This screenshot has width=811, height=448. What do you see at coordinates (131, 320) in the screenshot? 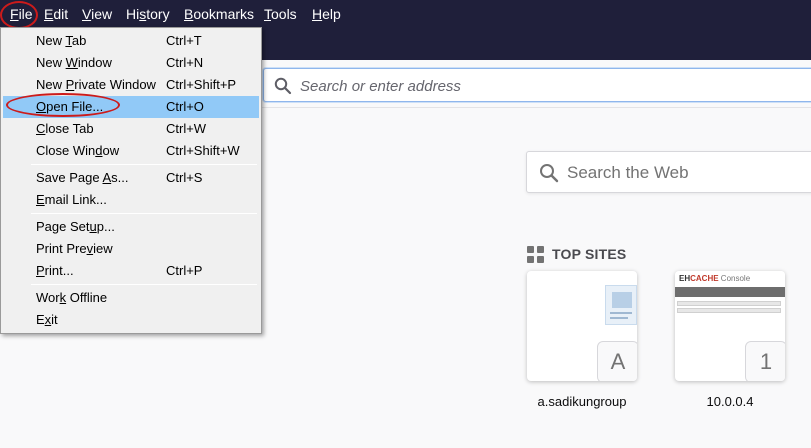
I see `menu-item-exit: Exit` at bounding box center [131, 320].